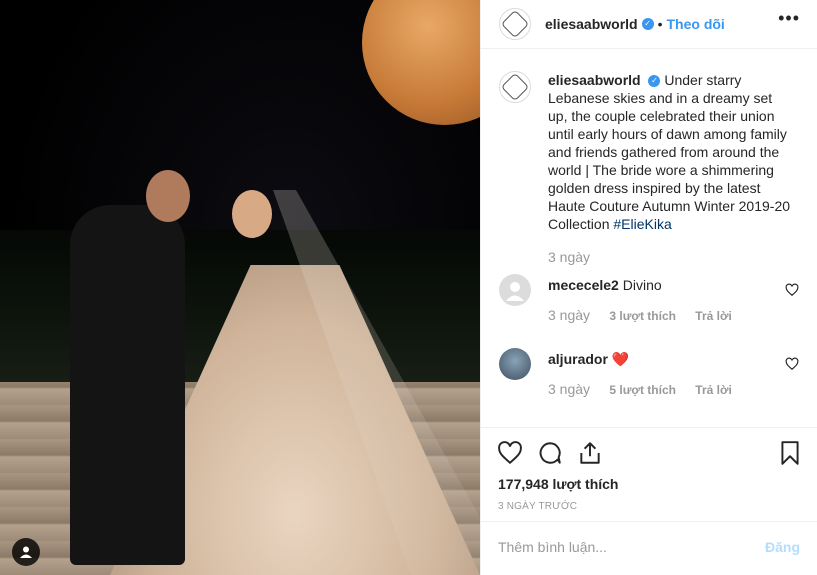  Describe the element at coordinates (670, 359) in the screenshot. I see `comment-body: aljurador ❤️` at that location.